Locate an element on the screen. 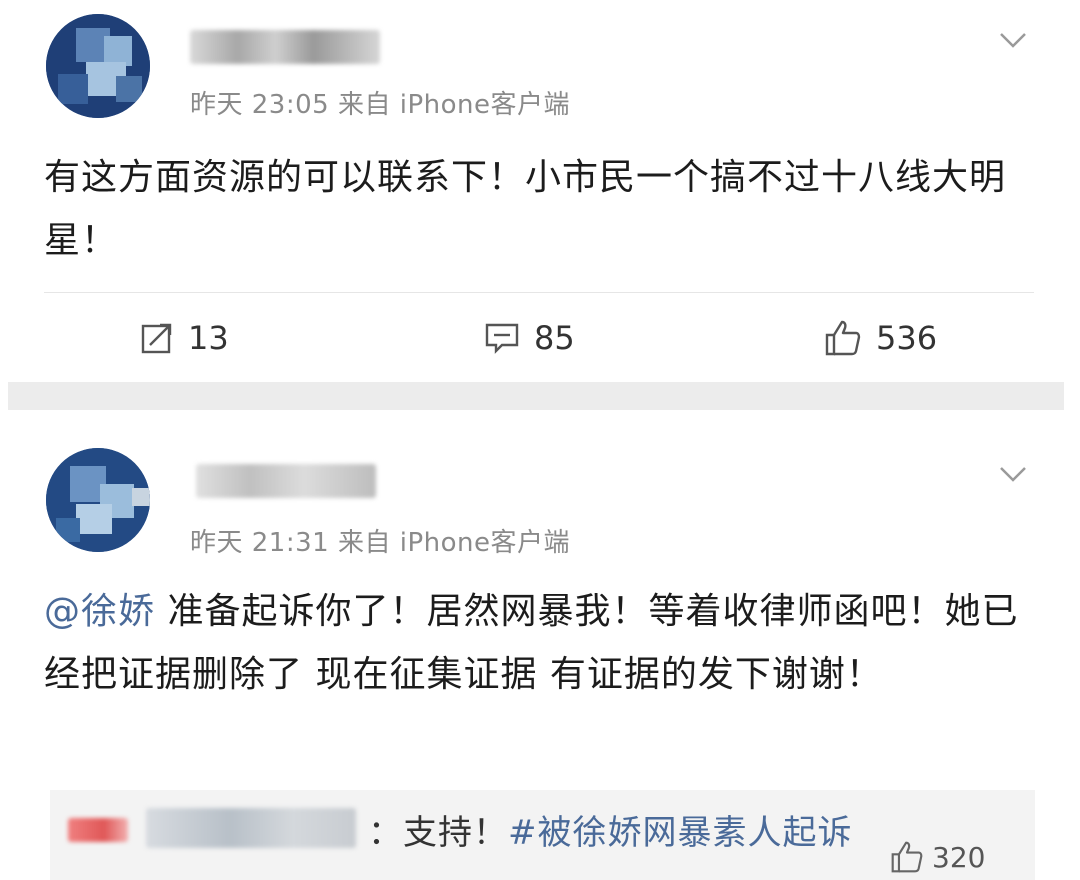 The image size is (1080, 880). comment-preview: ：支持！#被徐娇网暴素人起诉 320 is located at coordinates (542, 835).